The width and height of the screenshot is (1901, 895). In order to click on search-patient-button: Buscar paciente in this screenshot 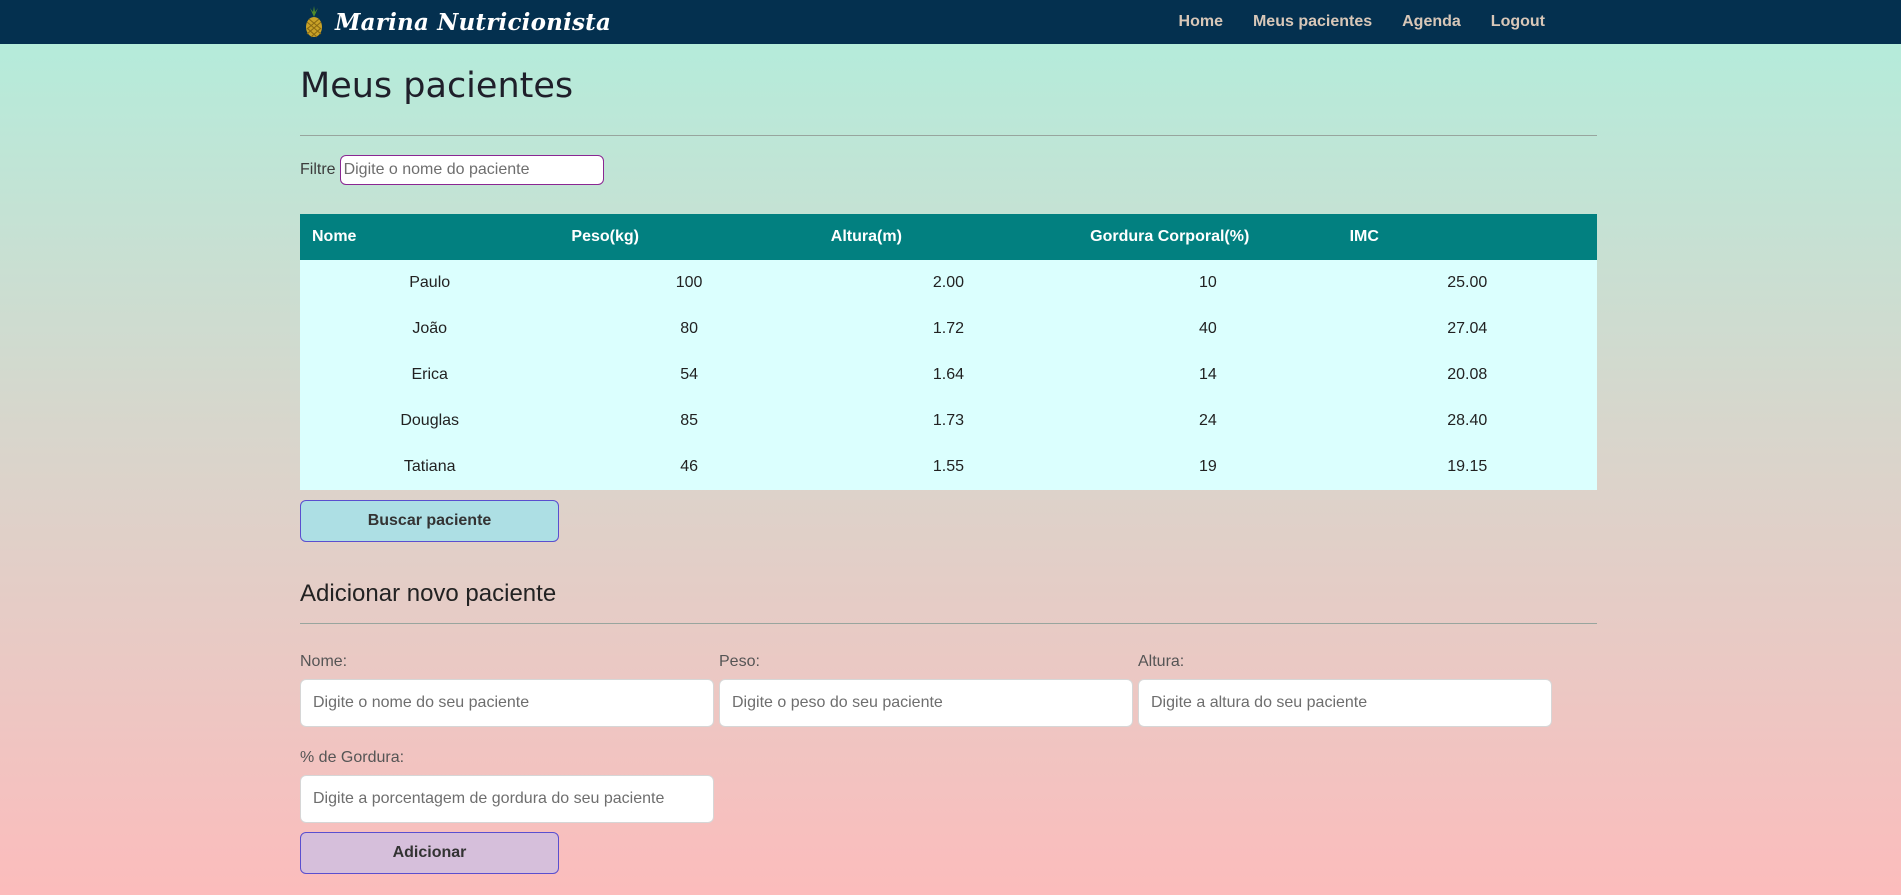, I will do `click(429, 521)`.